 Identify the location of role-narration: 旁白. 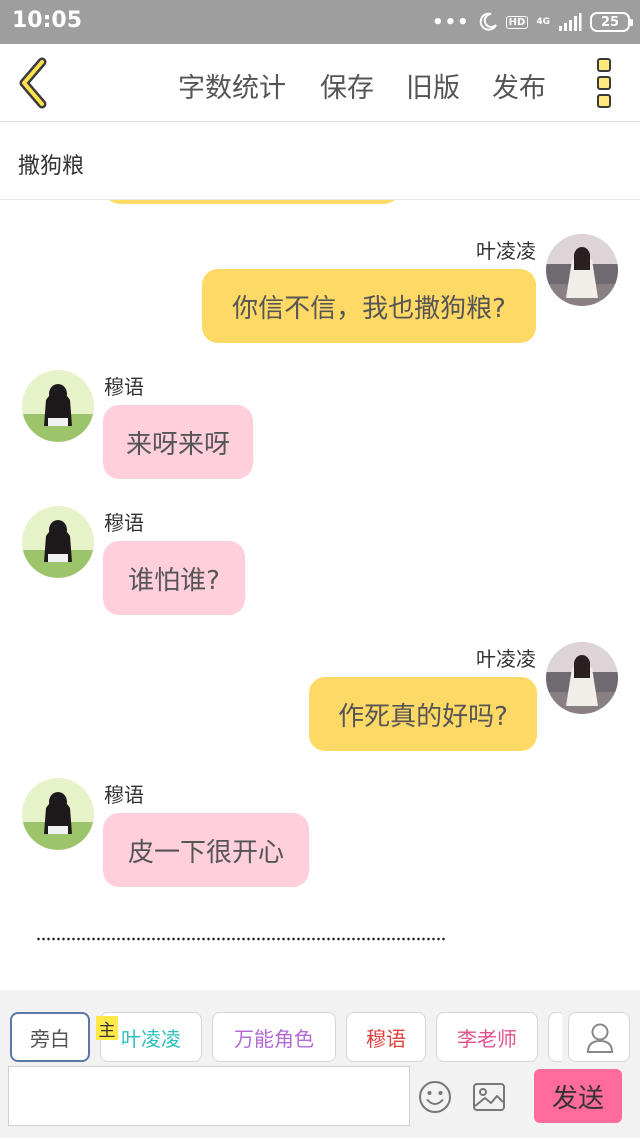
(50, 1037).